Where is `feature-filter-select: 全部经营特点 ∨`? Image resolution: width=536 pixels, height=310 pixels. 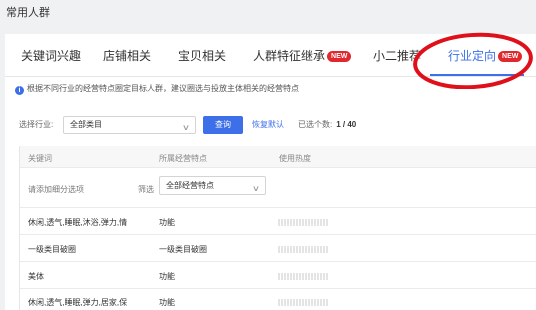 feature-filter-select: 全部经营特点 ∨ is located at coordinates (212, 185).